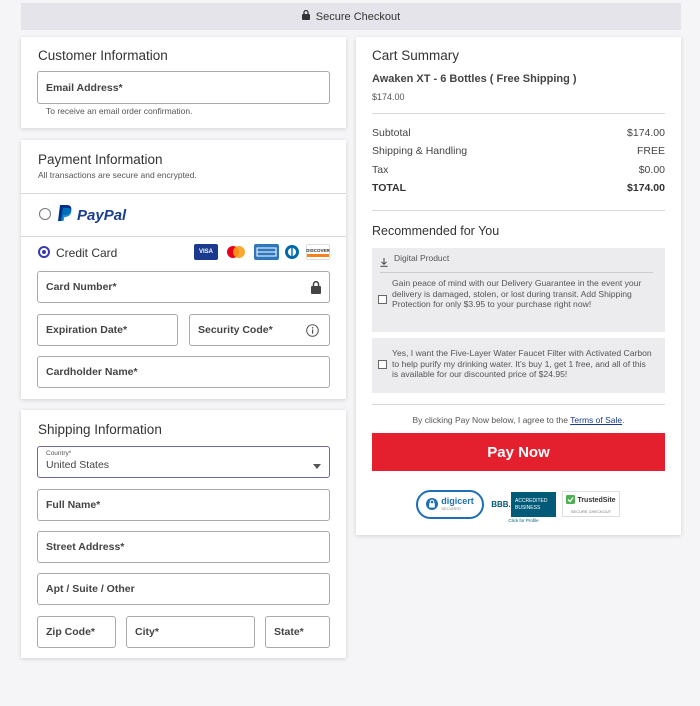 The width and height of the screenshot is (700, 706). Describe the element at coordinates (457, 500) in the screenshot. I see `digicert-label: digicert` at that location.